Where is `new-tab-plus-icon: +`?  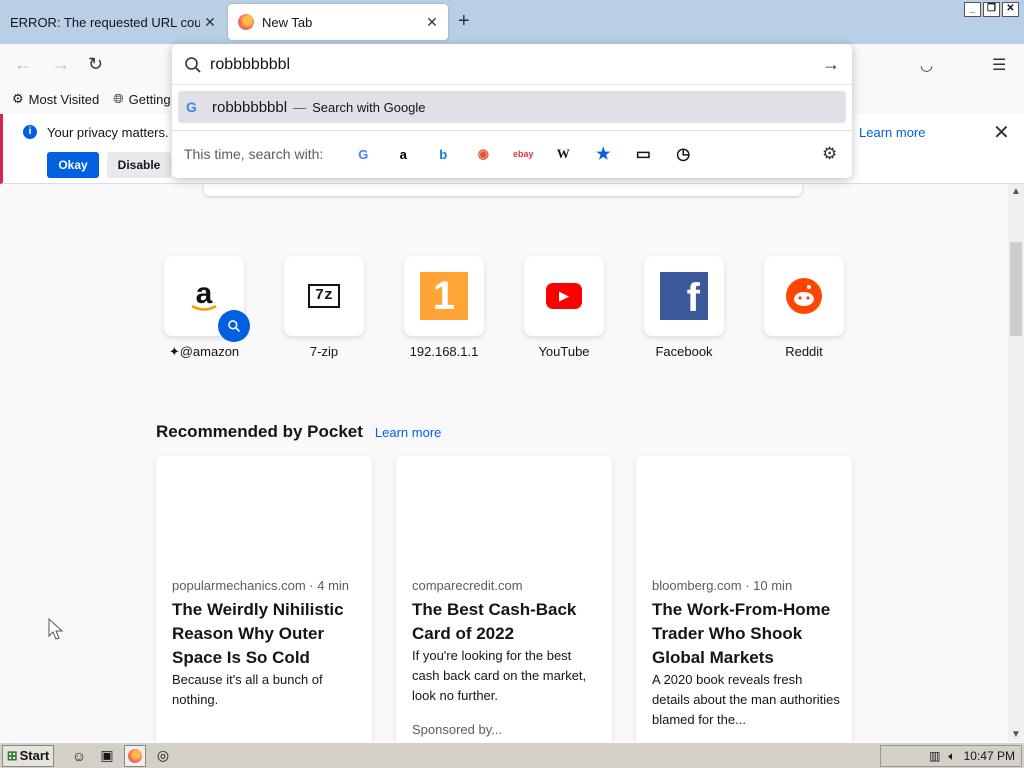
new-tab-plus-icon: + is located at coordinates (464, 21).